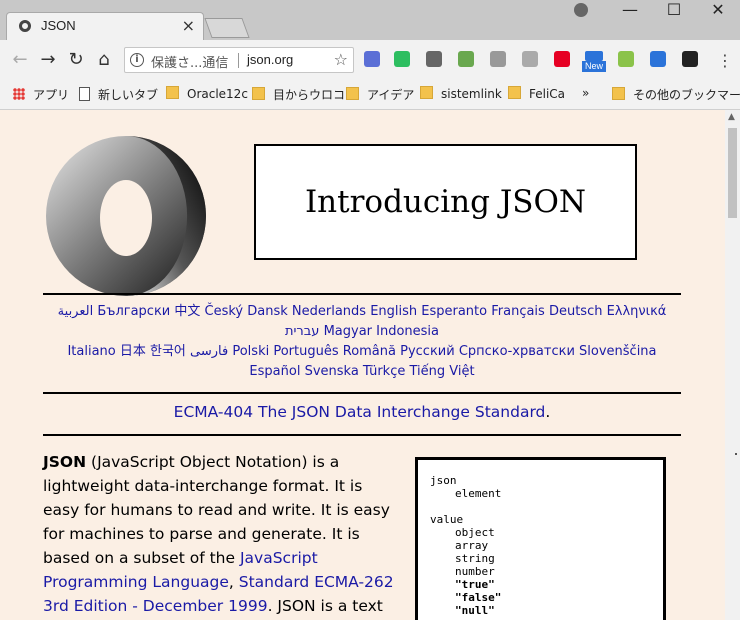 This screenshot has width=740, height=620. I want to click on bookmark-folder-sistemlink: sistemlink, so click(461, 95).